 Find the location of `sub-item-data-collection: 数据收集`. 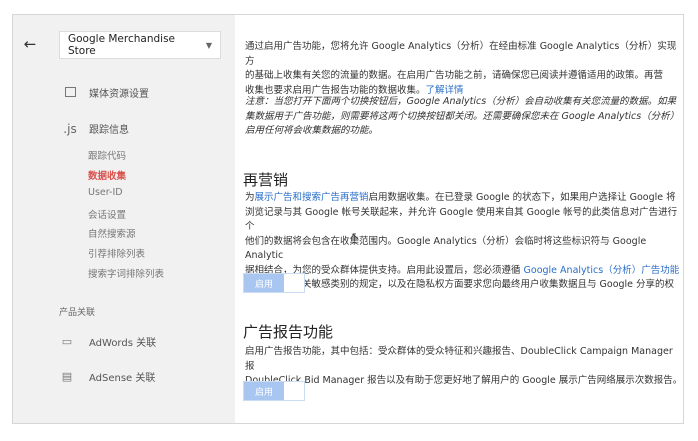

sub-item-data-collection: 数据收集 is located at coordinates (107, 175).